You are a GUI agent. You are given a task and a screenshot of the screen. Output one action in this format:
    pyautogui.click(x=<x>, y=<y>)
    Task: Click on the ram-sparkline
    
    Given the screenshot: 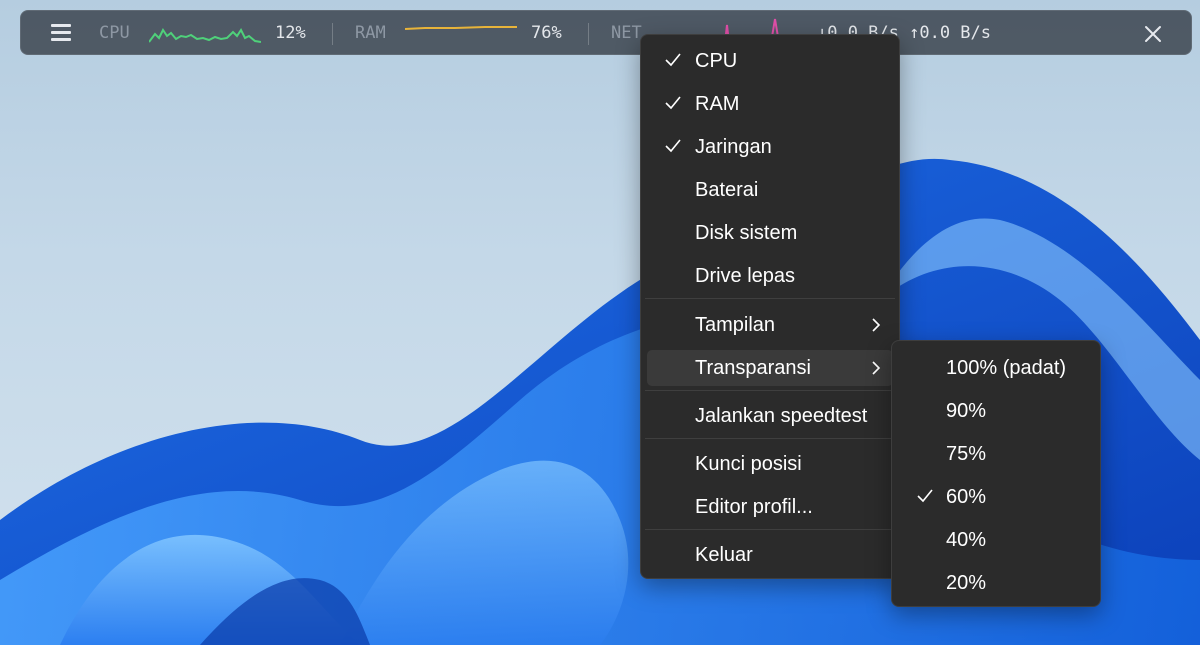 What is the action you would take?
    pyautogui.click(x=461, y=28)
    